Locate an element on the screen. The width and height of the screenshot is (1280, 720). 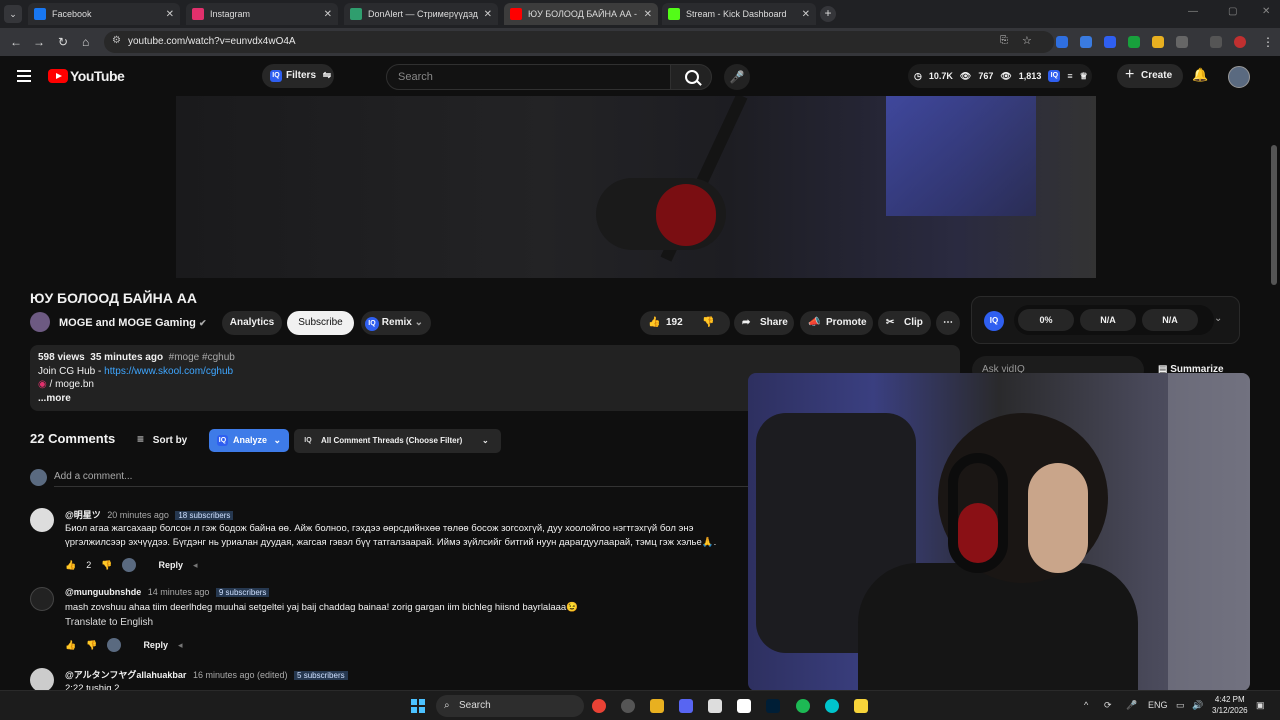
bookmark-star-icon: ☆ is located at coordinates (1027, 40).